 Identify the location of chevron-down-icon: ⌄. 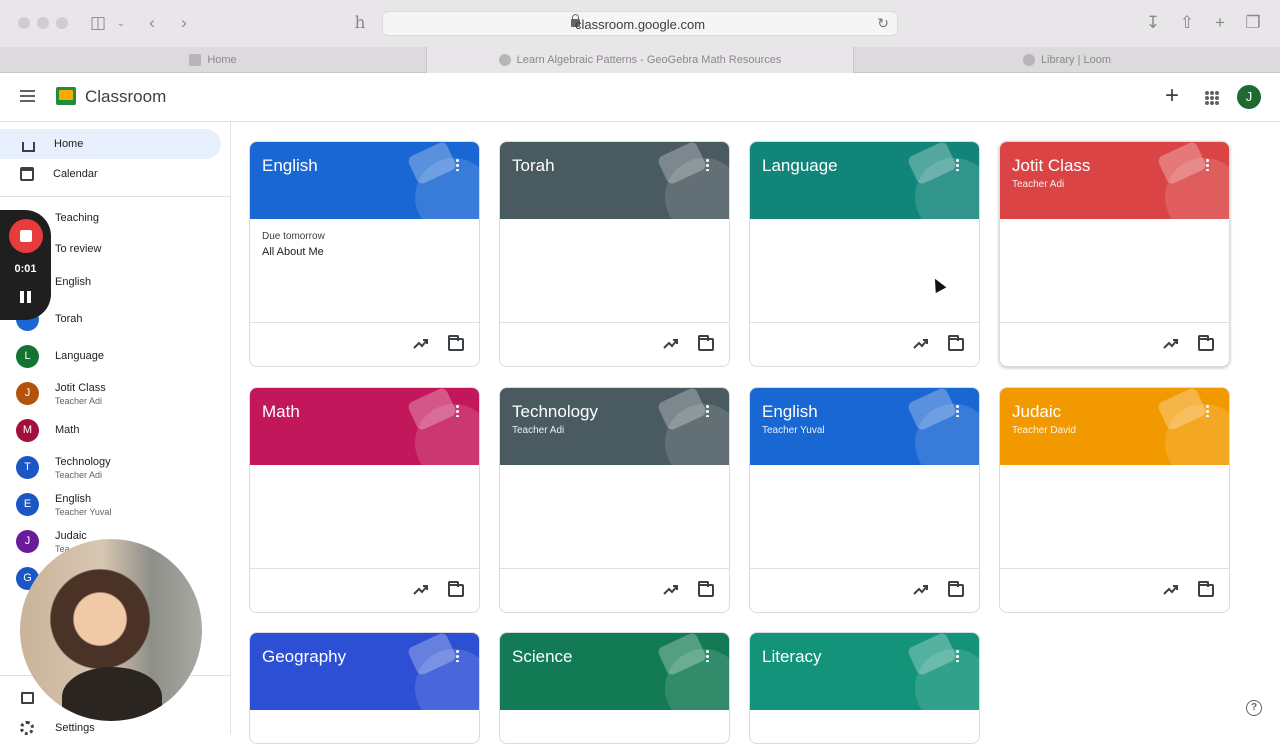
(121, 23).